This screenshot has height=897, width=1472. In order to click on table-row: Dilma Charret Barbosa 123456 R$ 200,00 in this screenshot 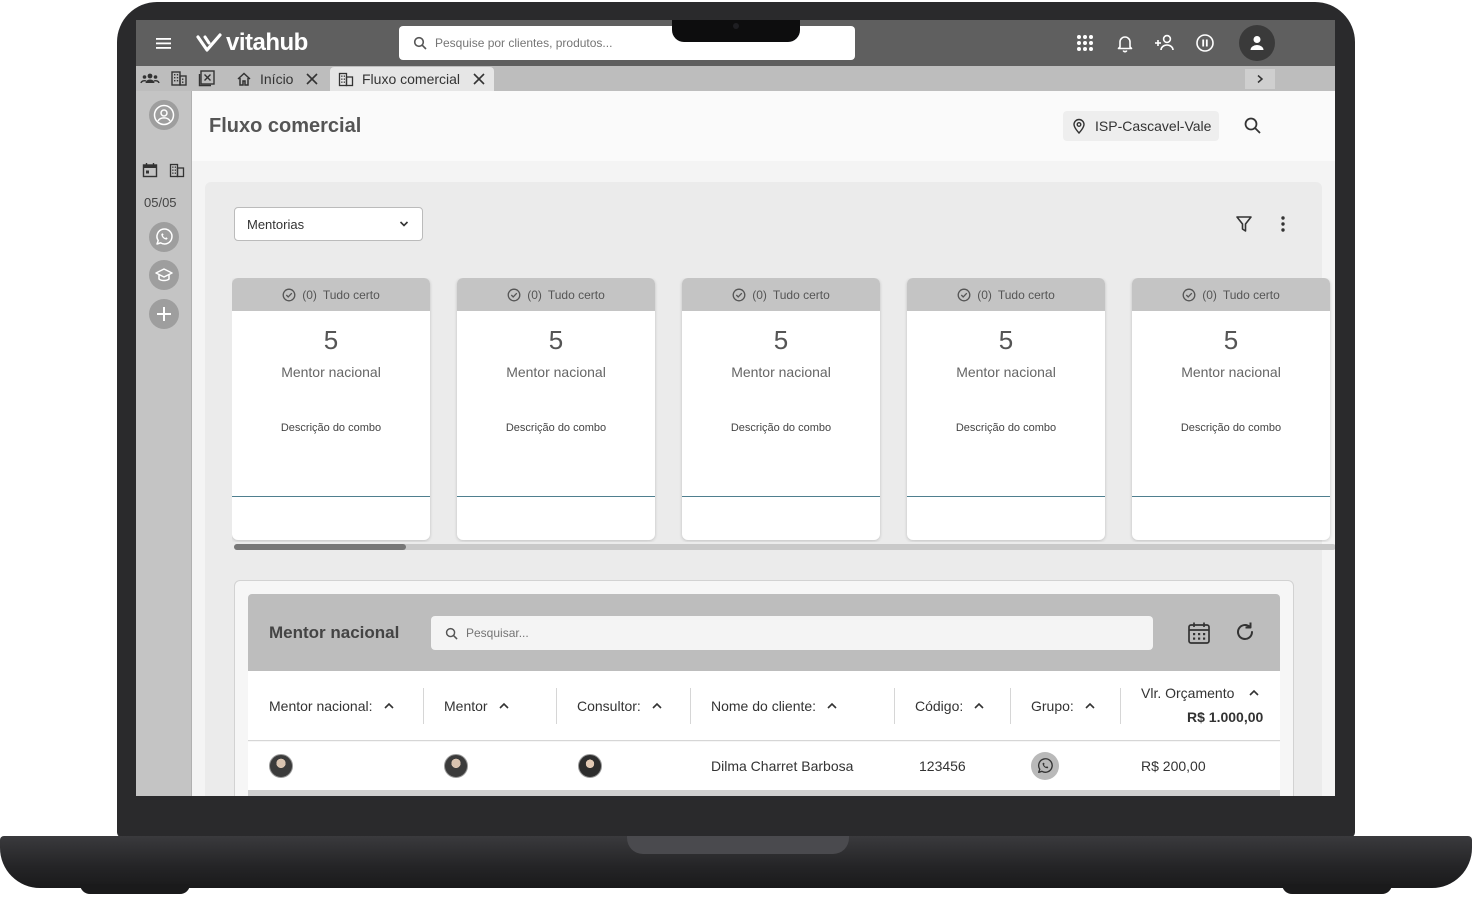, I will do `click(764, 766)`.